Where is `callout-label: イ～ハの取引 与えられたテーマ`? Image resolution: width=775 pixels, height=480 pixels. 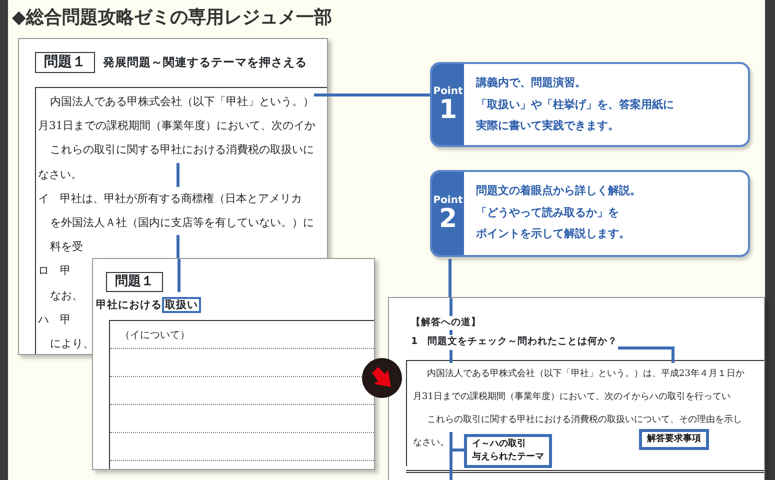 callout-label: イ～ハの取引 与えられたテーマ is located at coordinates (508, 451).